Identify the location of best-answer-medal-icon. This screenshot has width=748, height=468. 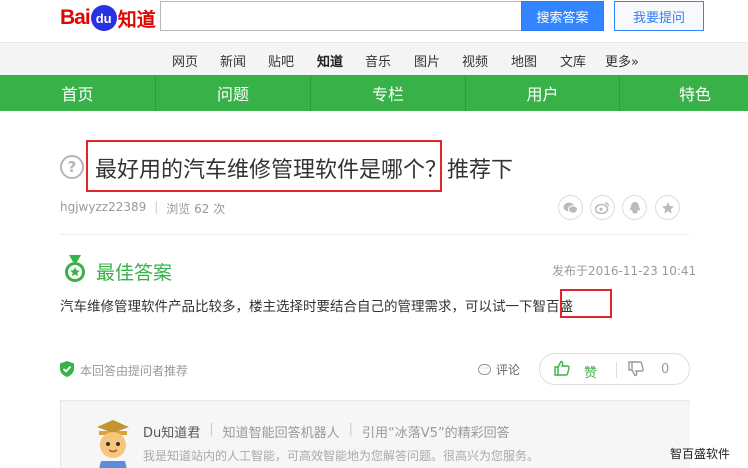
(75, 269).